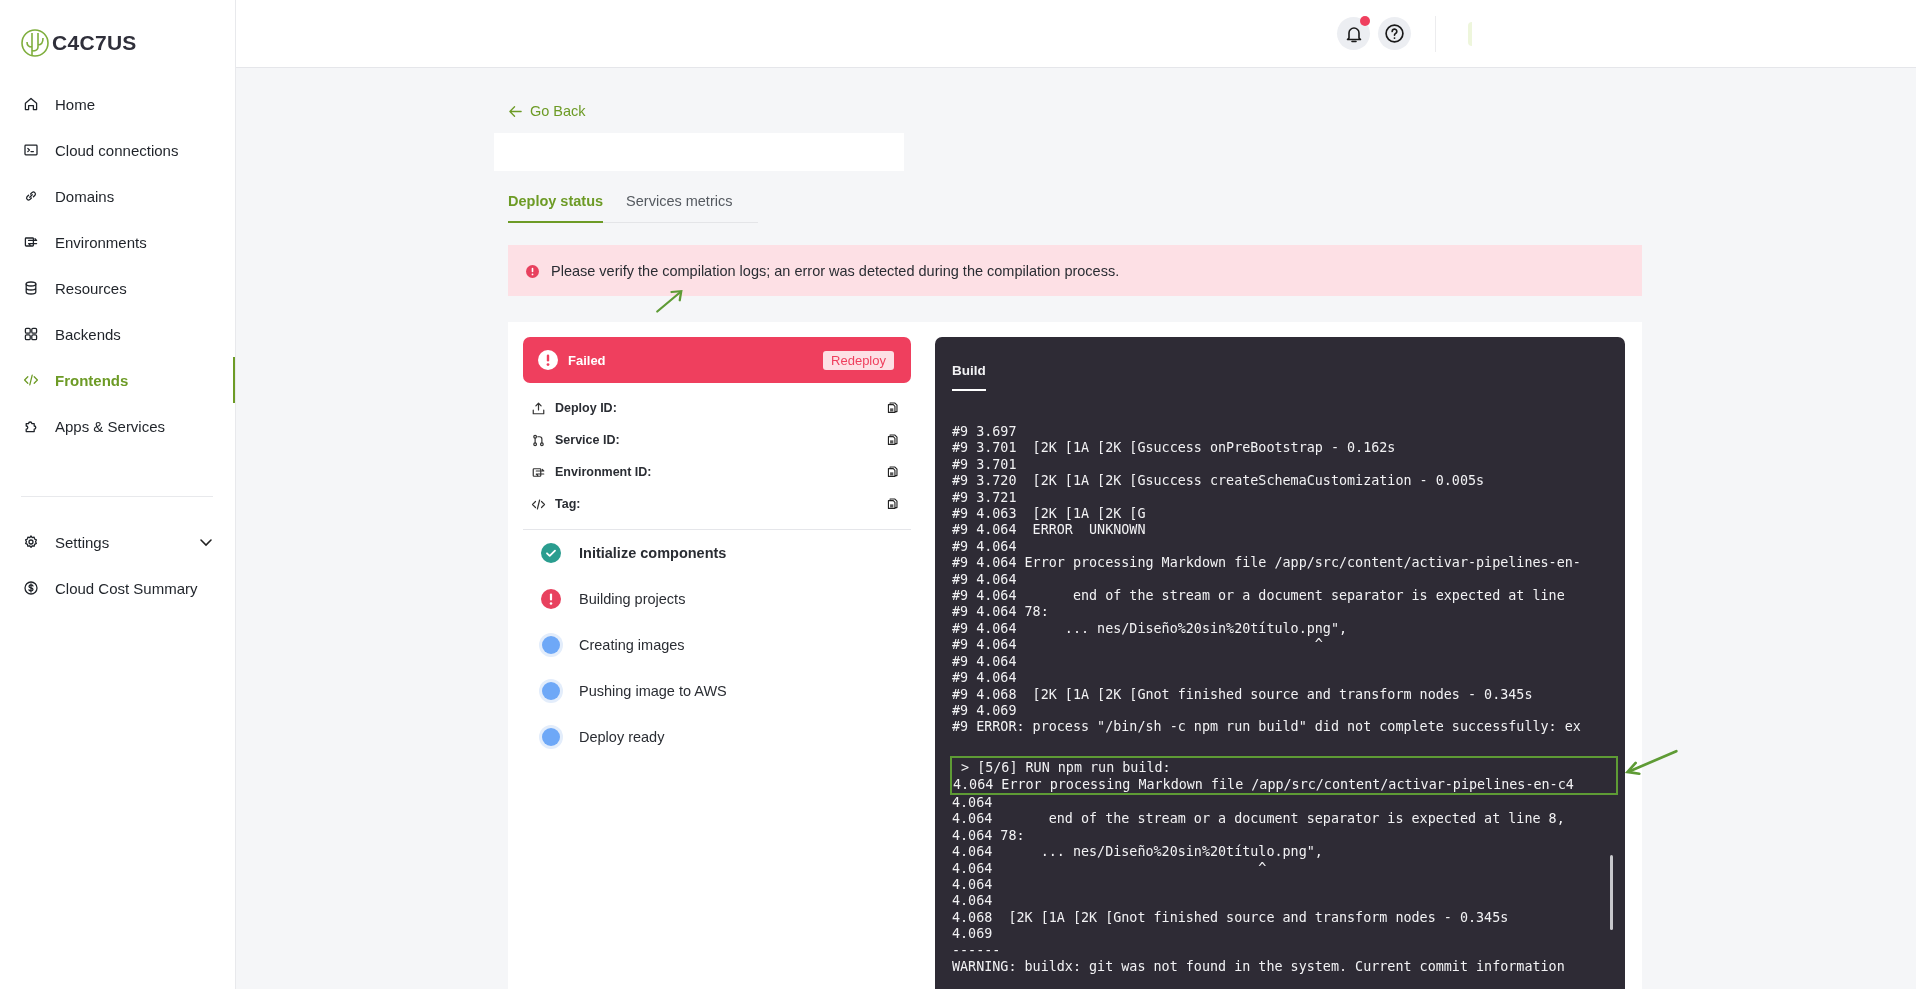 This screenshot has width=1916, height=989. Describe the element at coordinates (985, 711) in the screenshot. I see `log-line: #9 4.069` at that location.